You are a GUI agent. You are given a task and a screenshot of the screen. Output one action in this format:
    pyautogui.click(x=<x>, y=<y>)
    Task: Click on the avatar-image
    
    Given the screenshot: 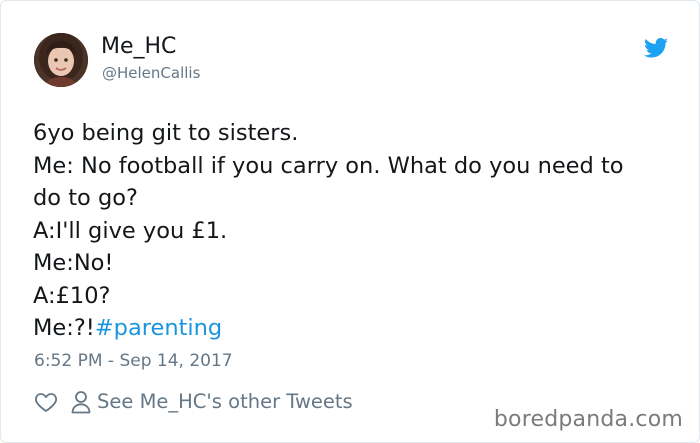 What is the action you would take?
    pyautogui.click(x=61, y=60)
    